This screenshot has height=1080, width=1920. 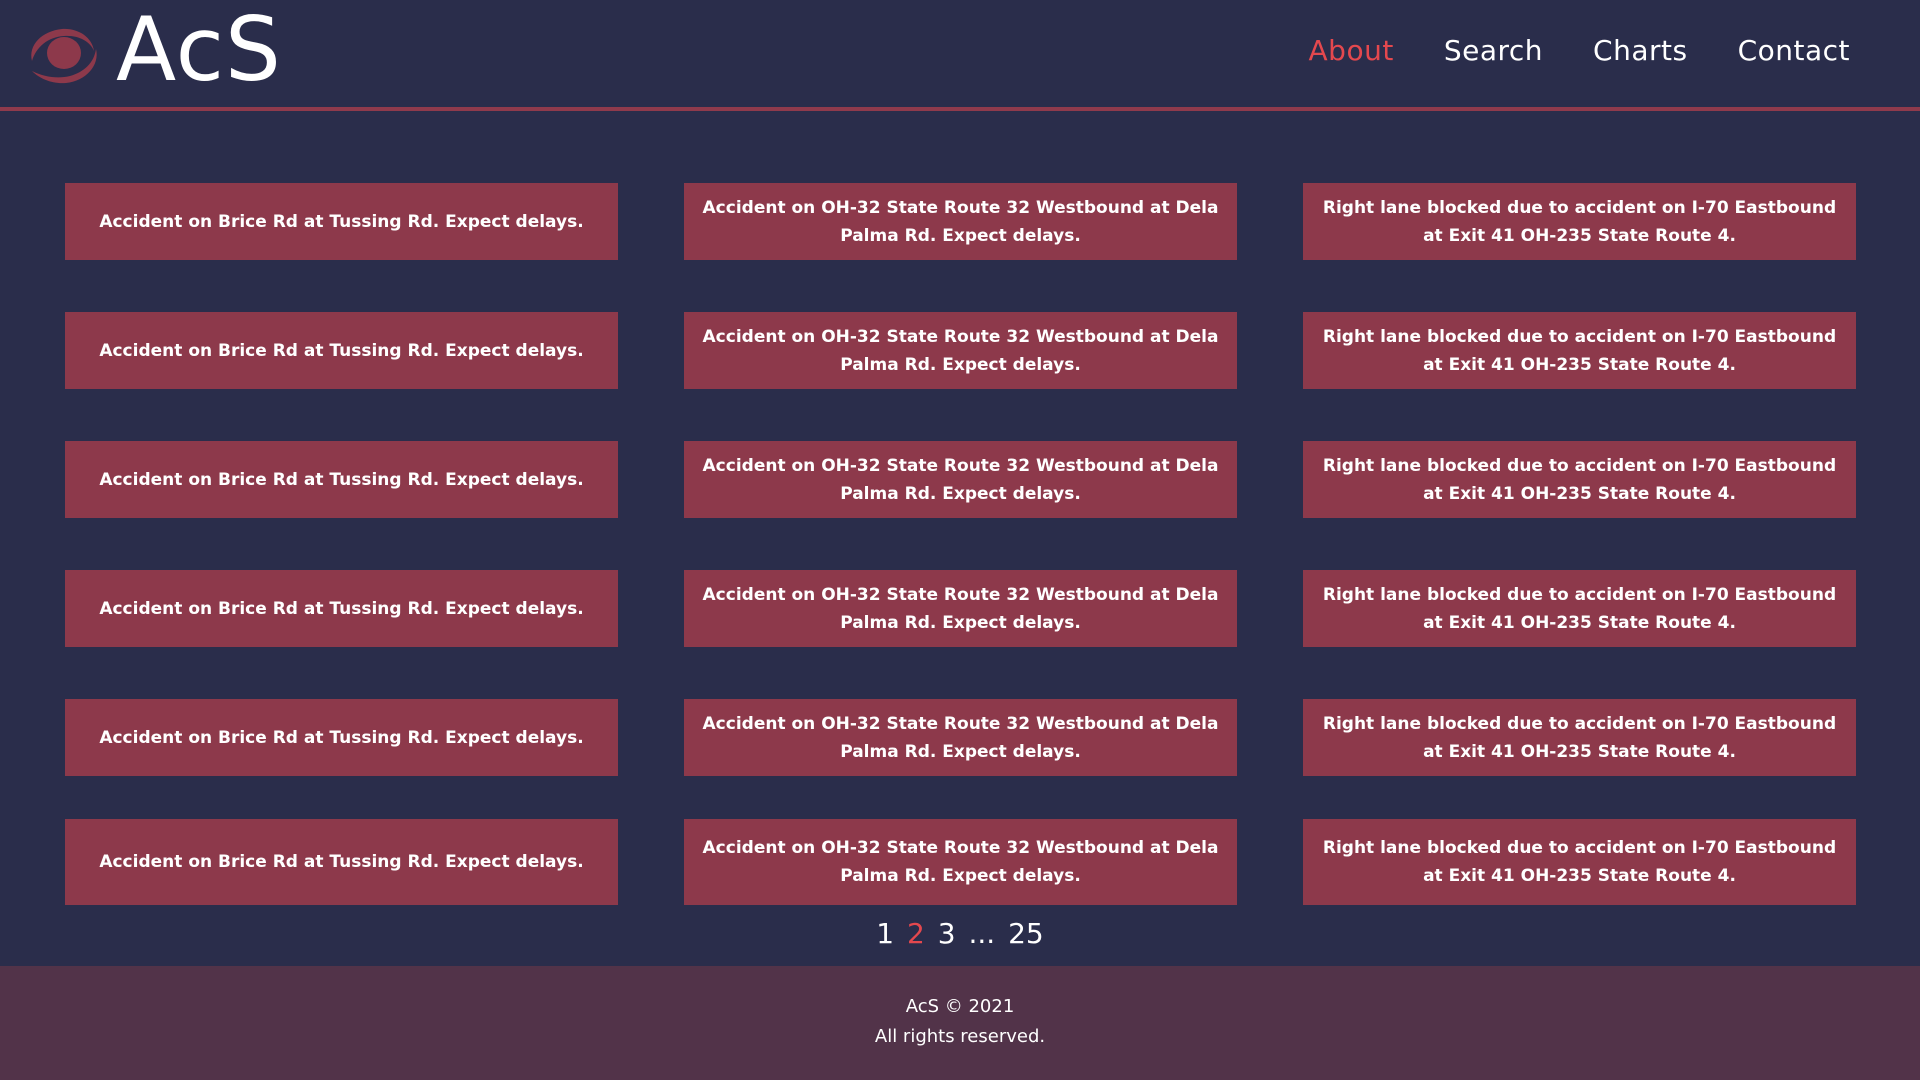 I want to click on nav-charts: Charts, so click(x=1640, y=50).